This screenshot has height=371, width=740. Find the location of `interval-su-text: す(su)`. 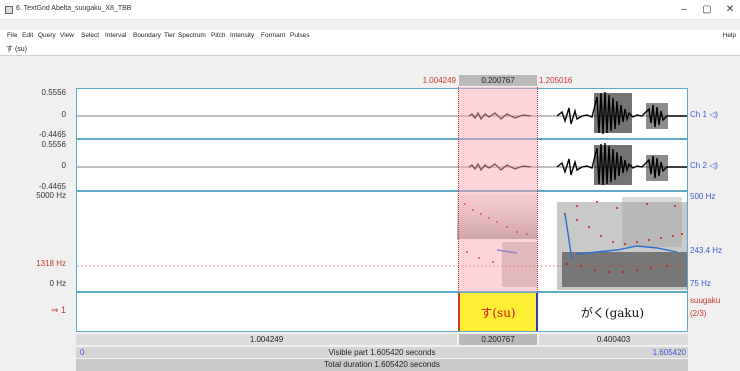

interval-su-text: す(su) is located at coordinates (498, 312).